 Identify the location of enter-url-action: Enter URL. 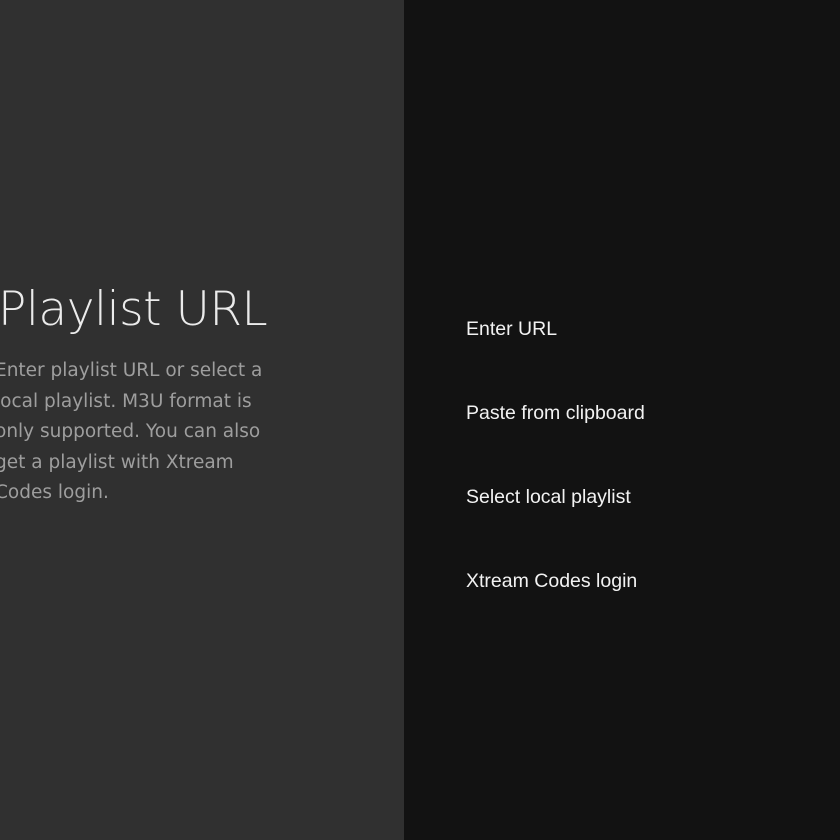
(646, 329).